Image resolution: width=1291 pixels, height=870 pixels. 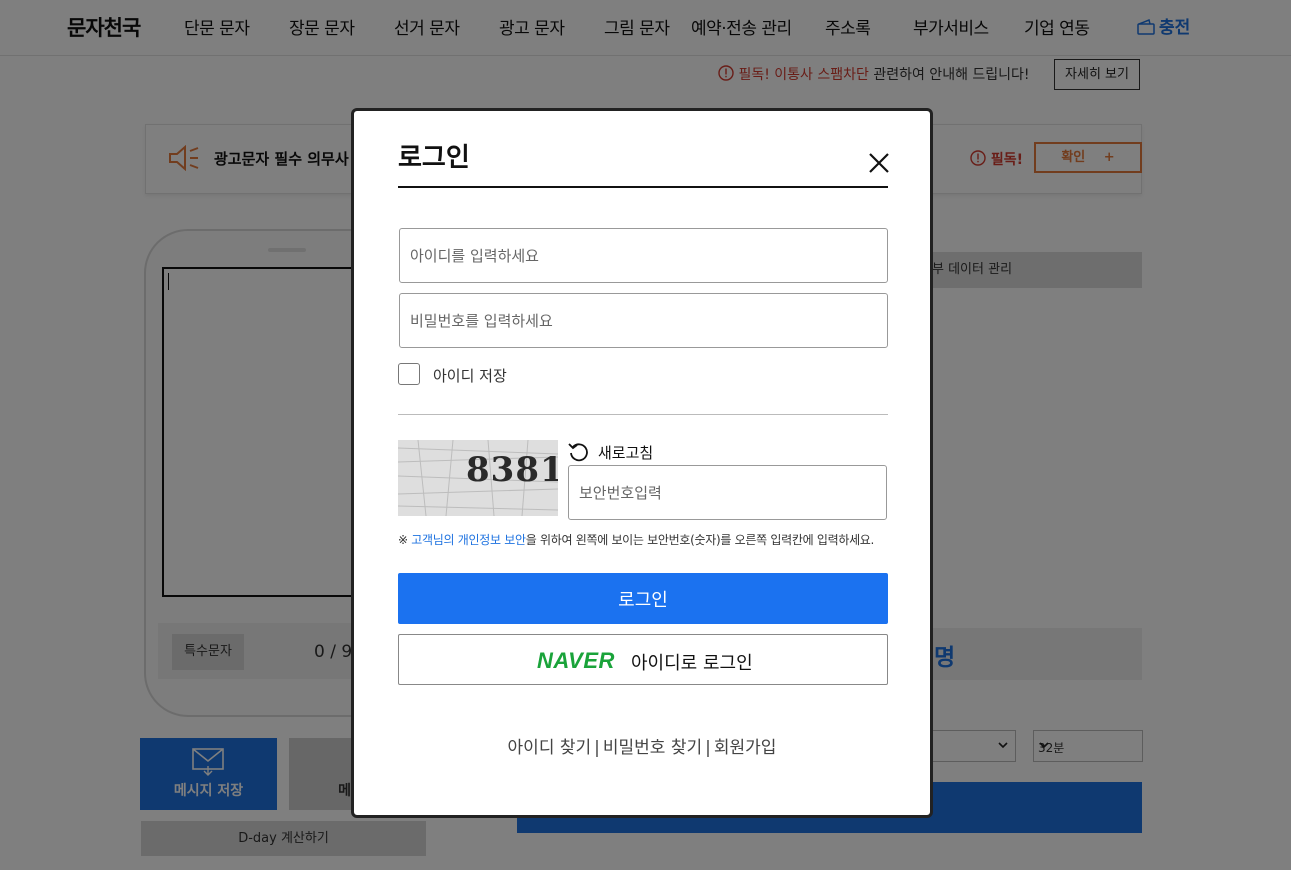 I want to click on close-icon, so click(x=879, y=163).